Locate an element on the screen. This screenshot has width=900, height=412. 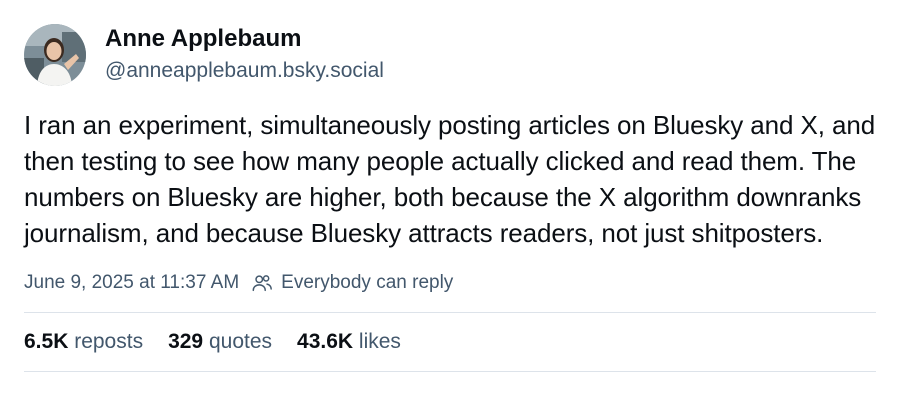
likes-label: likes is located at coordinates (379, 341).